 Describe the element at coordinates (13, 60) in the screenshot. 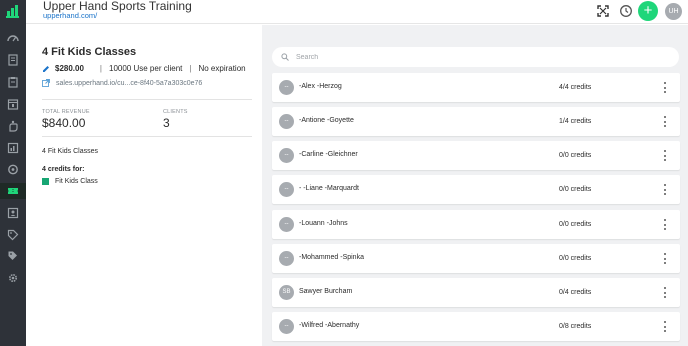

I see `book-icon` at that location.